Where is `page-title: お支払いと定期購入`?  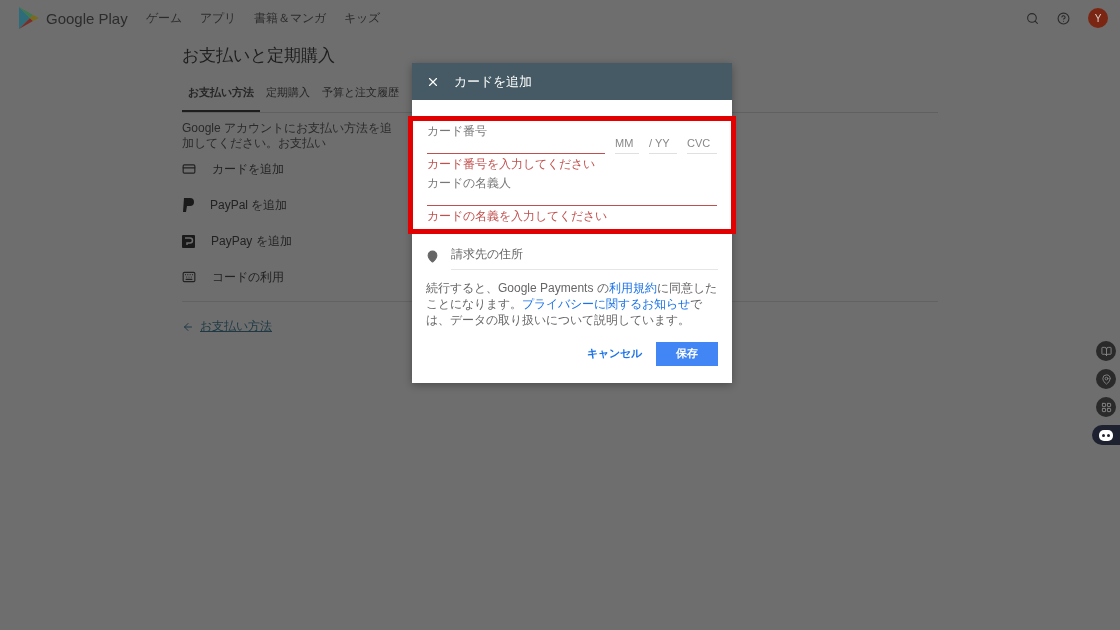
page-title: お支払いと定期購入 is located at coordinates (259, 56).